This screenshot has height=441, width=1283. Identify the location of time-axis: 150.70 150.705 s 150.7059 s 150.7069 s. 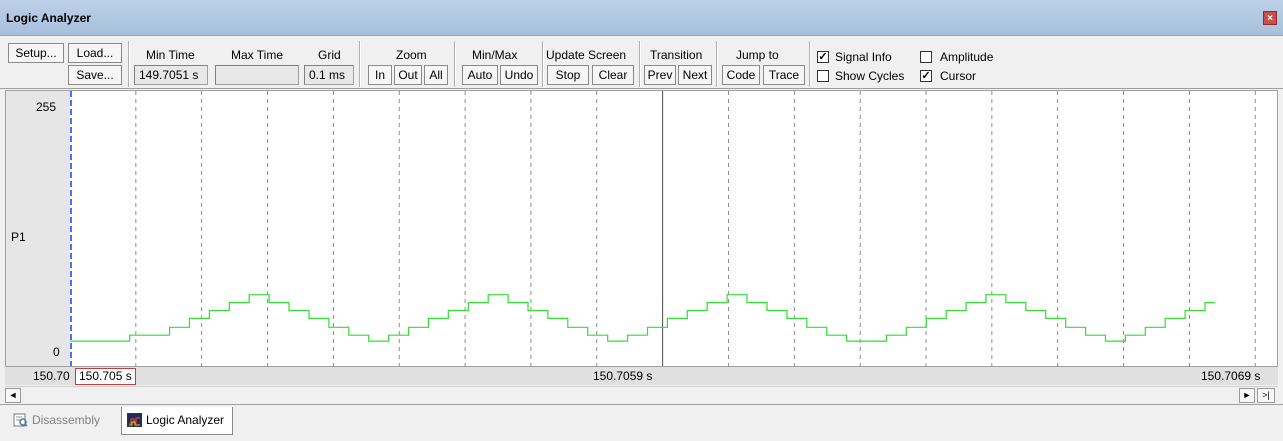
(641, 376).